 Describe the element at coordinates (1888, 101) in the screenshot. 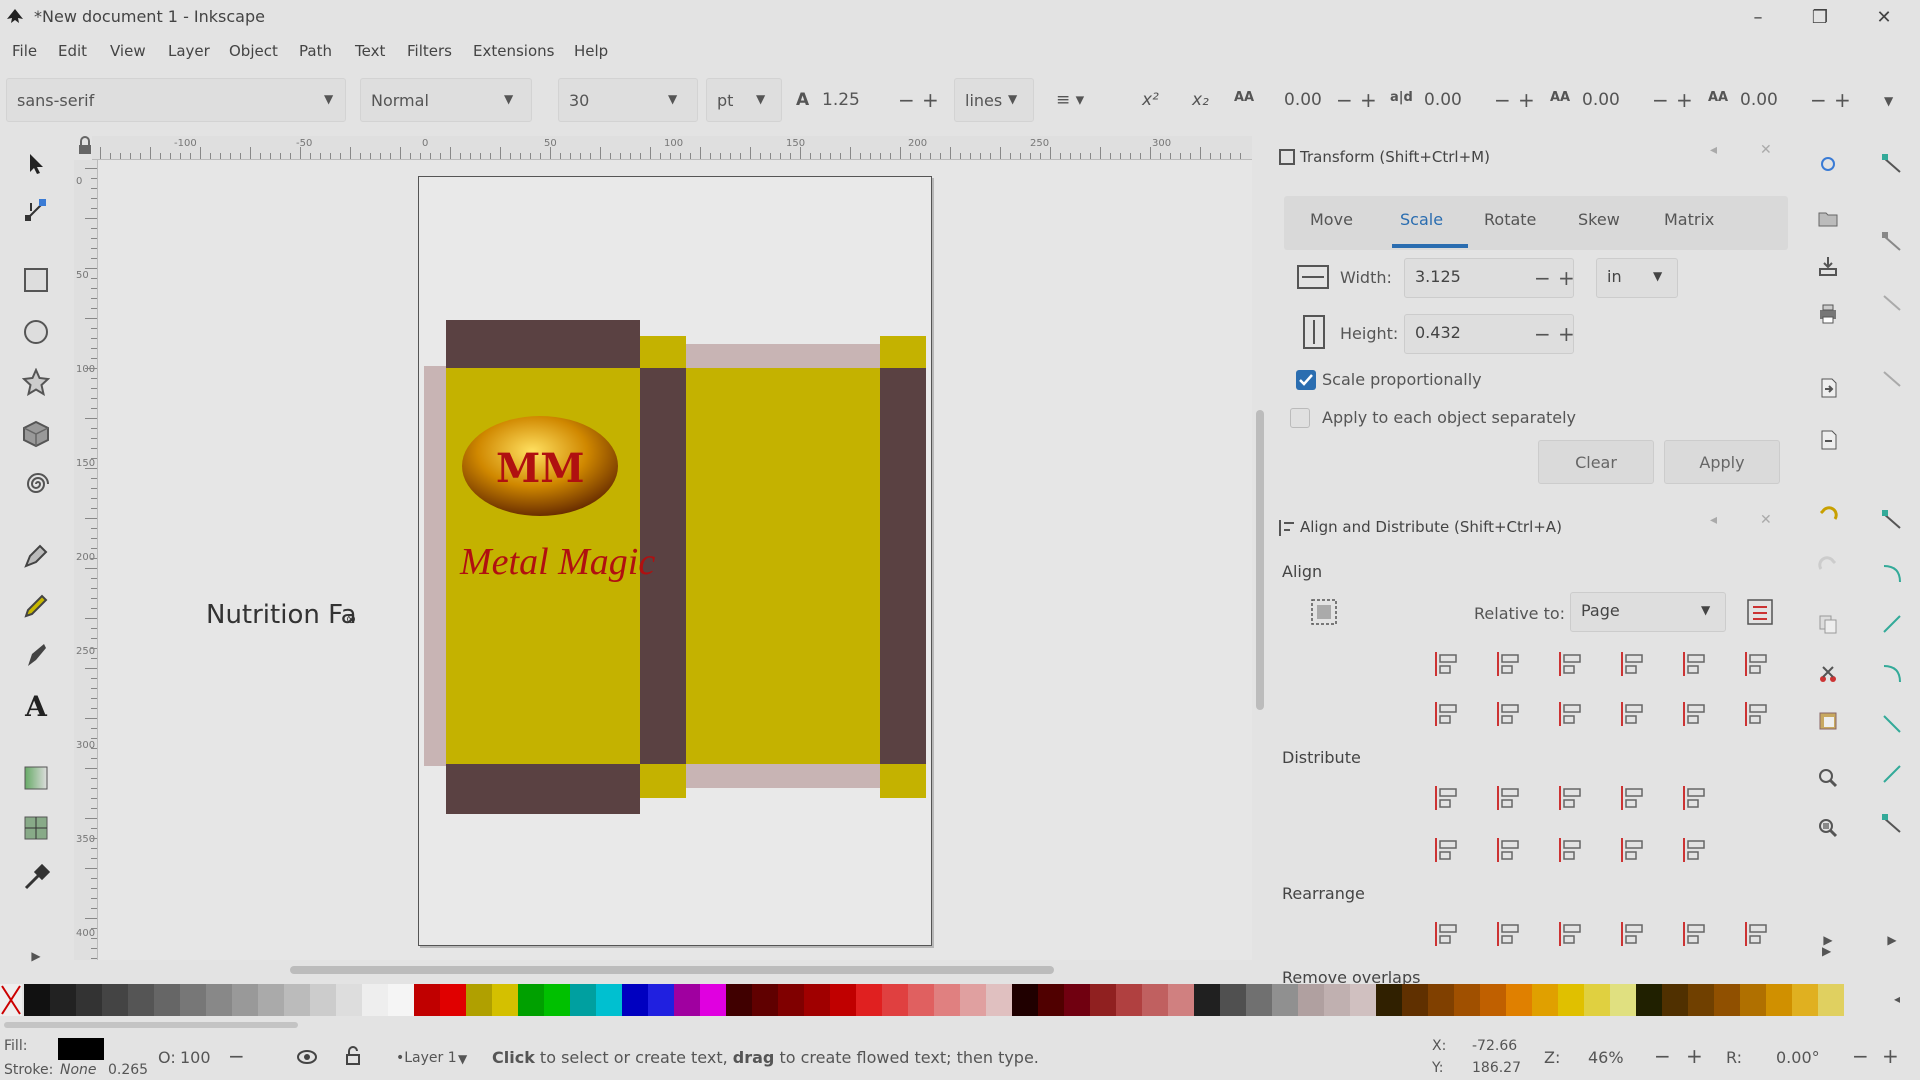

I see `toolbar-overflow-icon: ▼` at that location.